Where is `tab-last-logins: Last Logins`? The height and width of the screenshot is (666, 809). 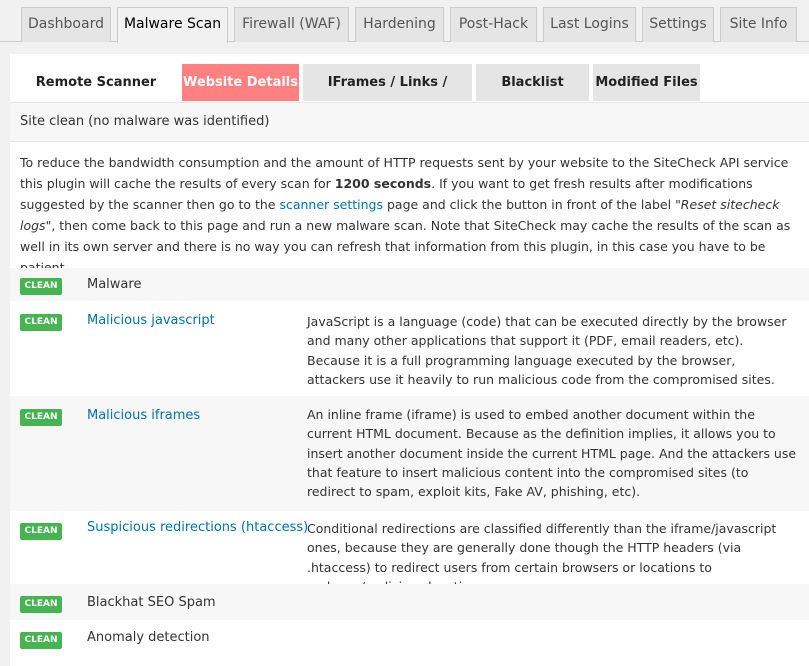
tab-last-logins: Last Logins is located at coordinates (589, 24).